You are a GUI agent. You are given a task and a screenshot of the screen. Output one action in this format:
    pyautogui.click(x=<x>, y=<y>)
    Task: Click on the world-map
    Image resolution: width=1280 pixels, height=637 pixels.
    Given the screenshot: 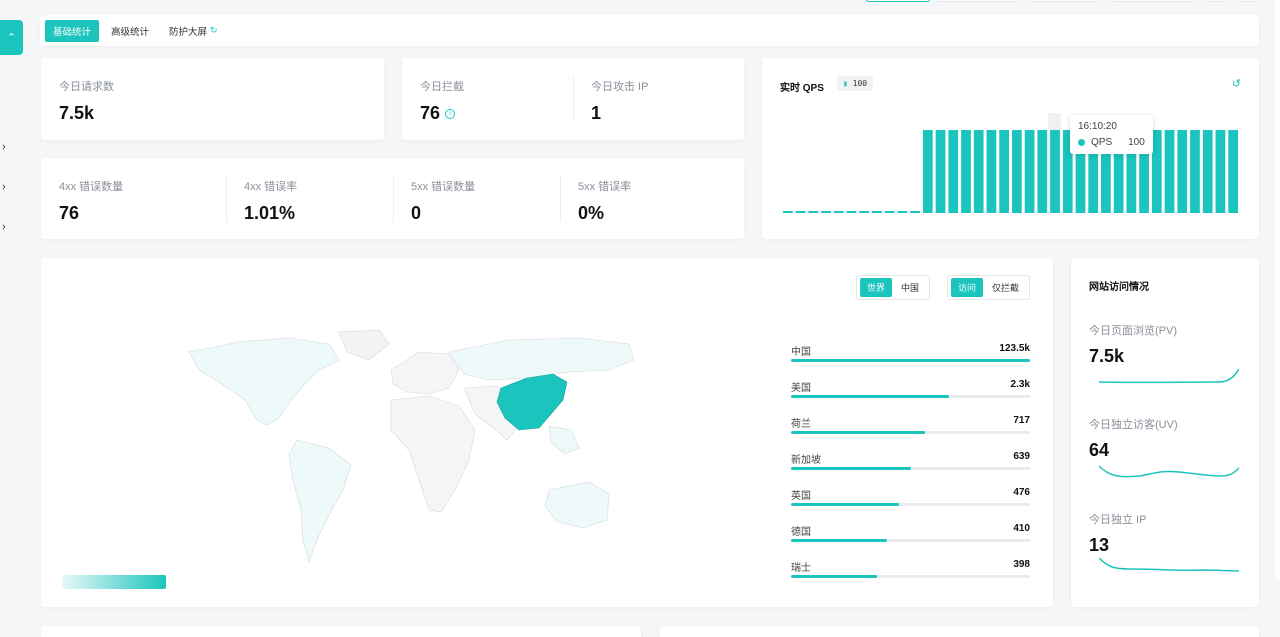 What is the action you would take?
    pyautogui.click(x=411, y=446)
    